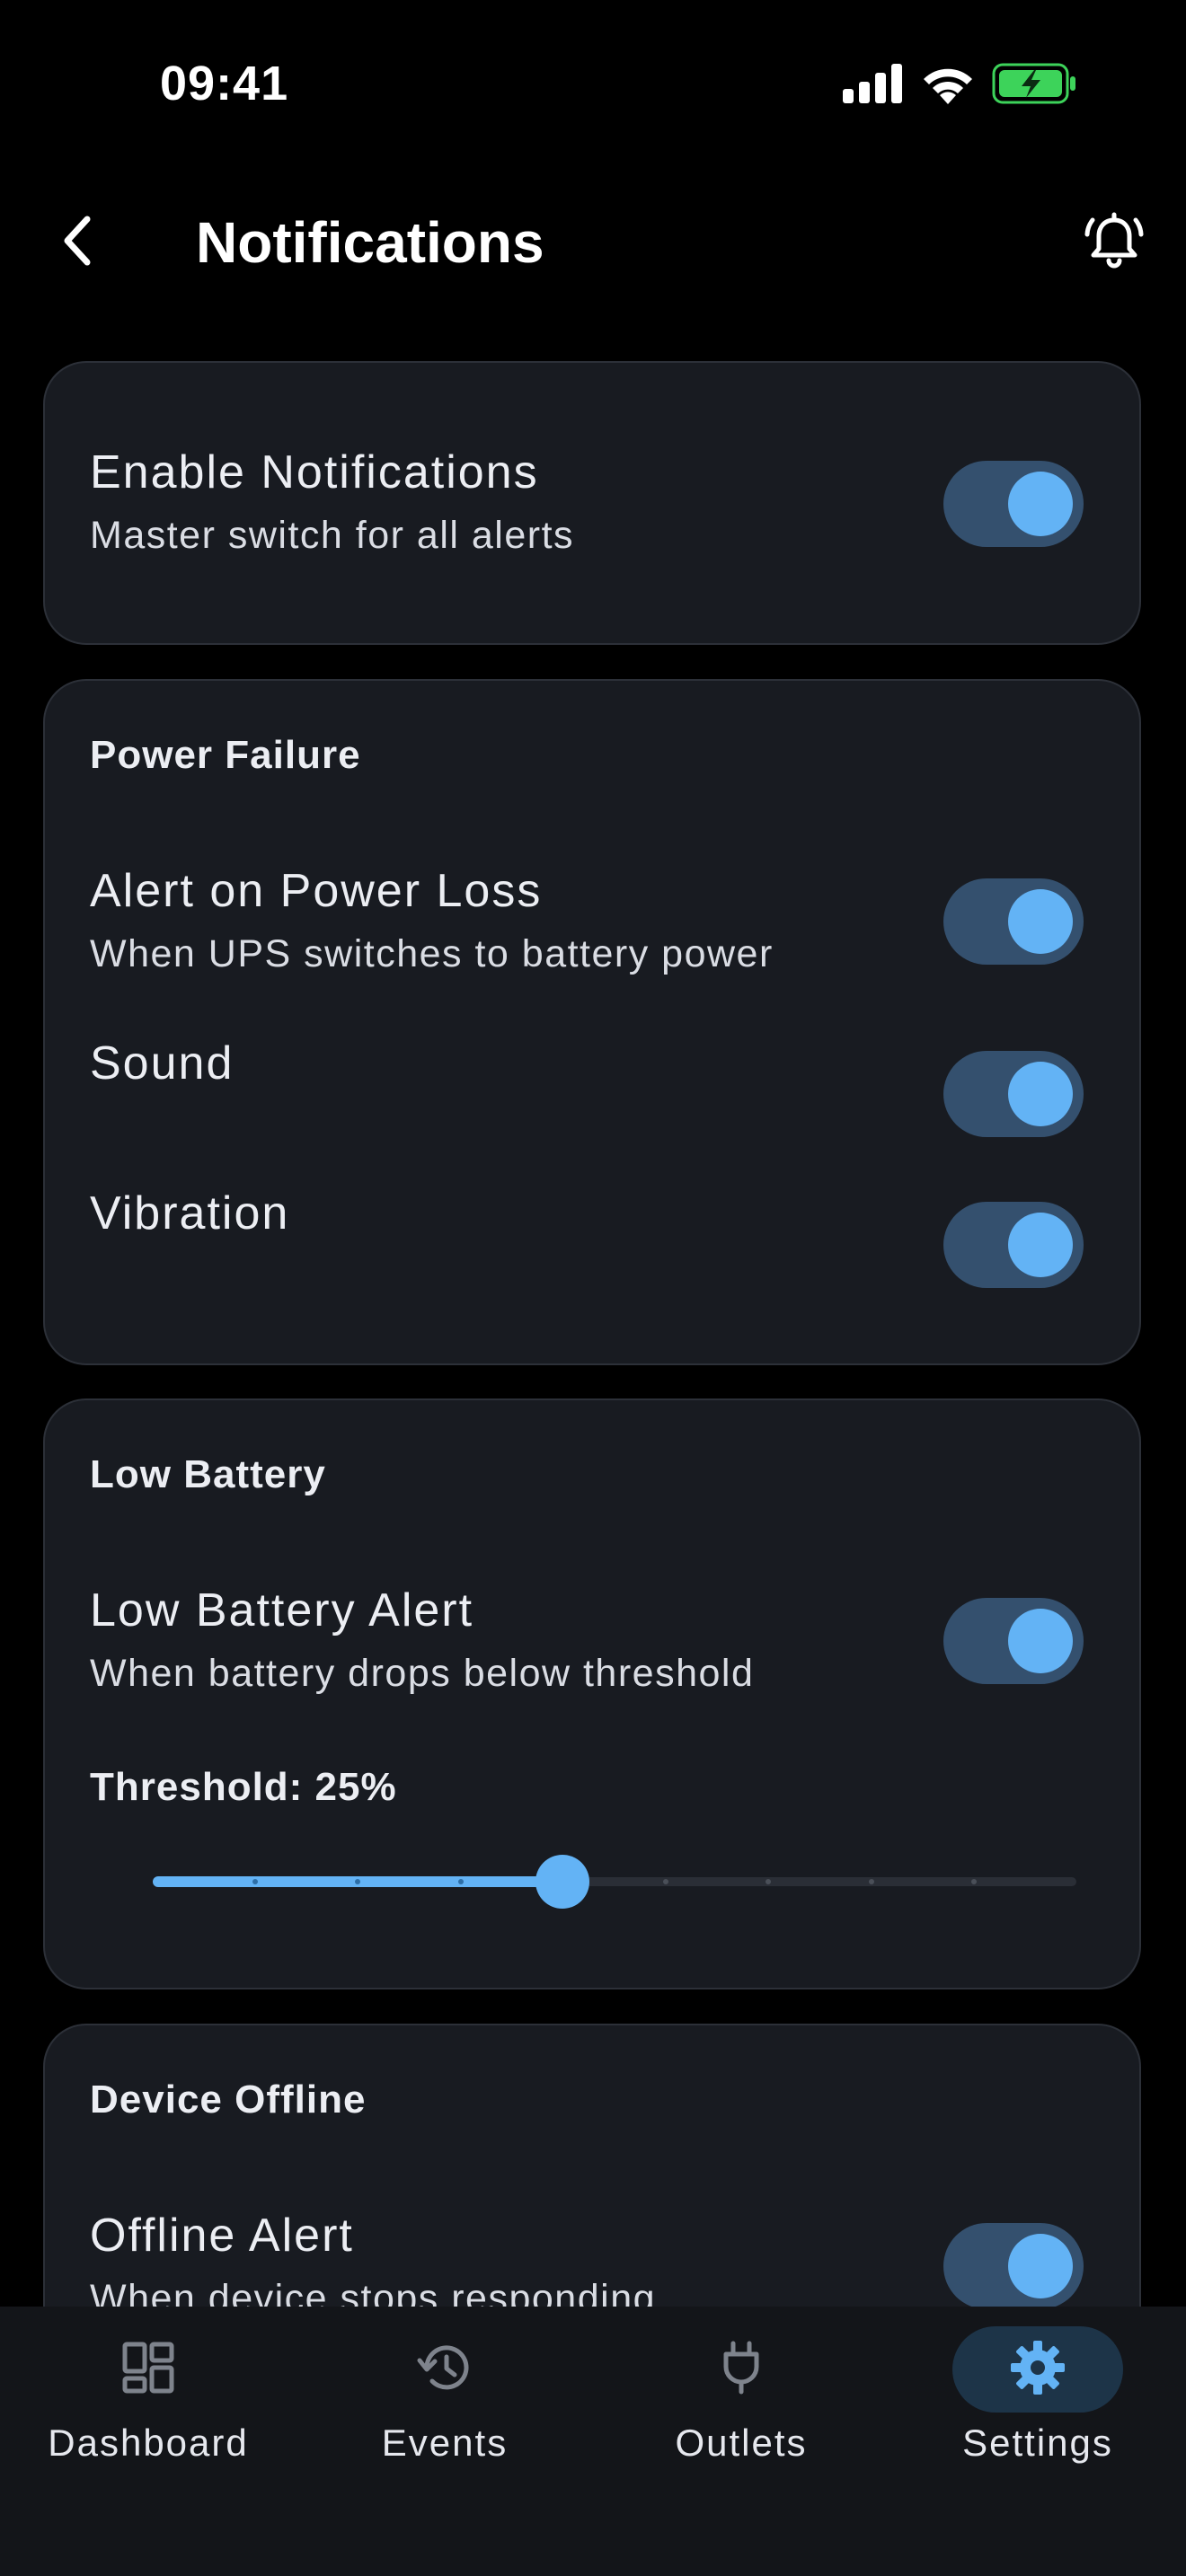 The width and height of the screenshot is (1186, 2576). Describe the element at coordinates (562, 1882) in the screenshot. I see `slider-thumb` at that location.